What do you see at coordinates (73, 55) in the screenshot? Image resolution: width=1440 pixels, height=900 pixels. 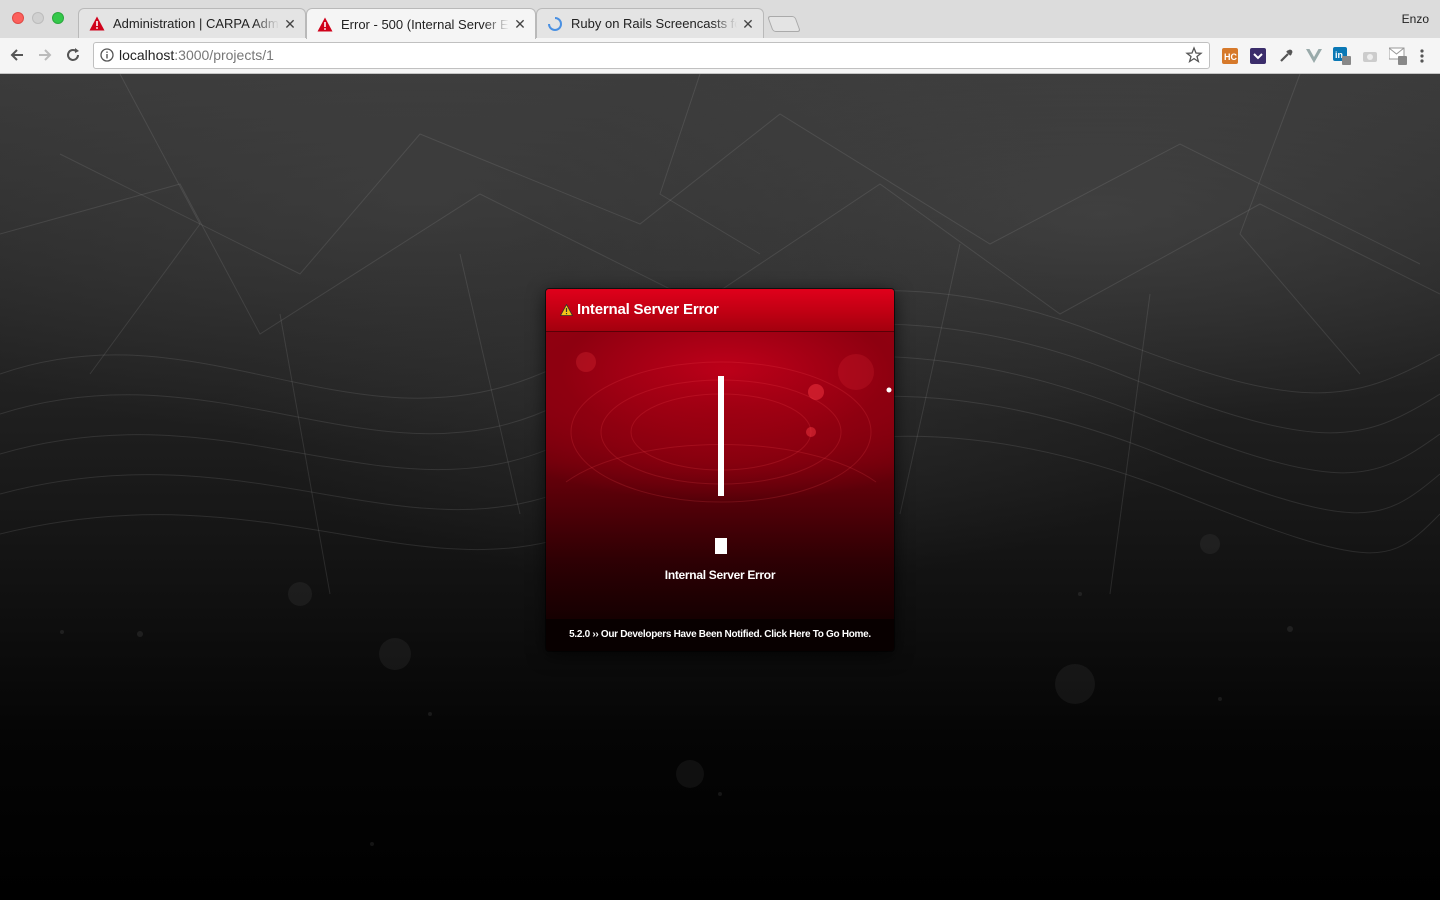 I see `reload-icon` at bounding box center [73, 55].